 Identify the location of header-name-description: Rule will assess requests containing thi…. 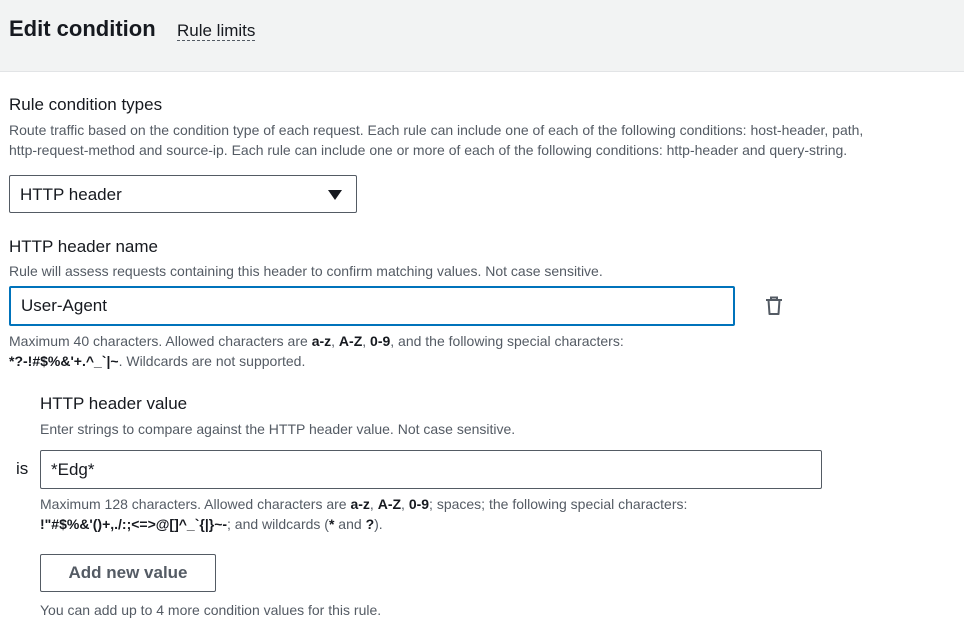
(306, 271).